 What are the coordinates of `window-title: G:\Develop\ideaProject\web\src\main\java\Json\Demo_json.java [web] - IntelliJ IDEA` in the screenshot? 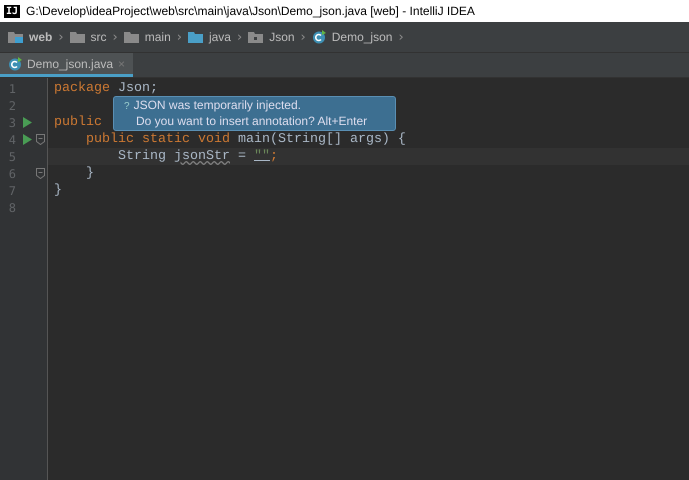 It's located at (250, 11).